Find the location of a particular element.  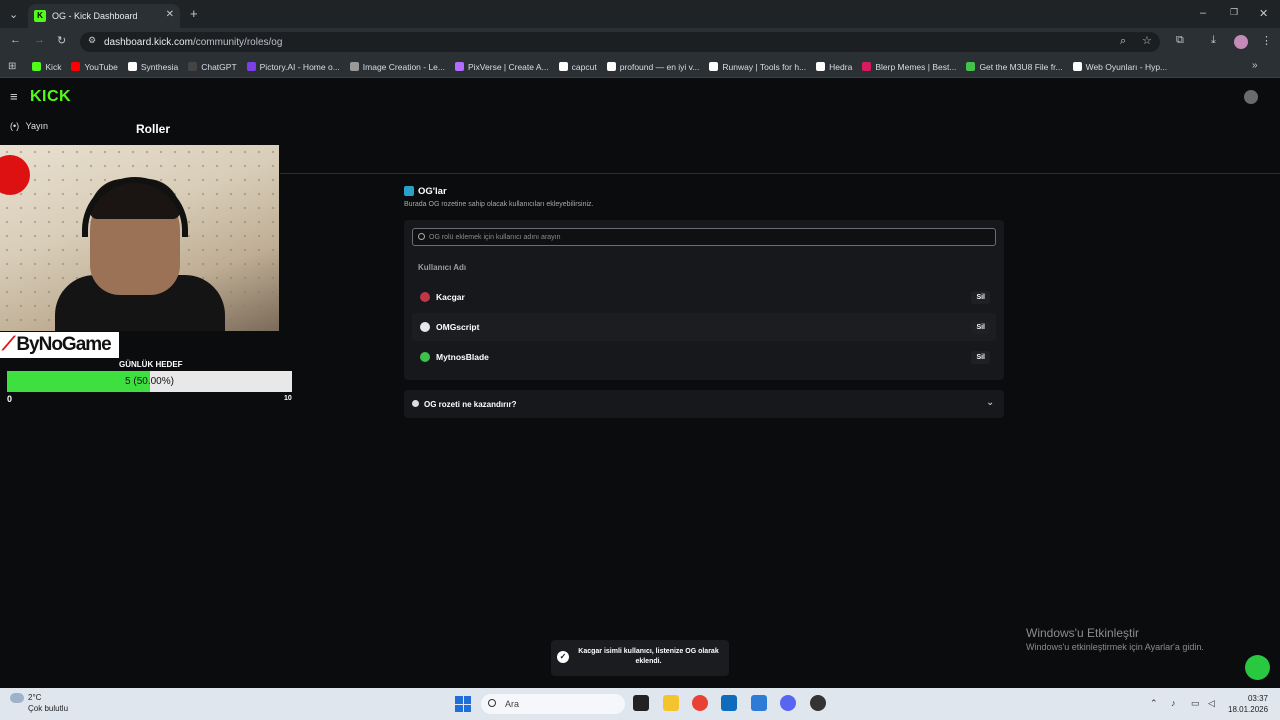

activate-windows-title: Windows'u Etkinleştir is located at coordinates (1082, 633).